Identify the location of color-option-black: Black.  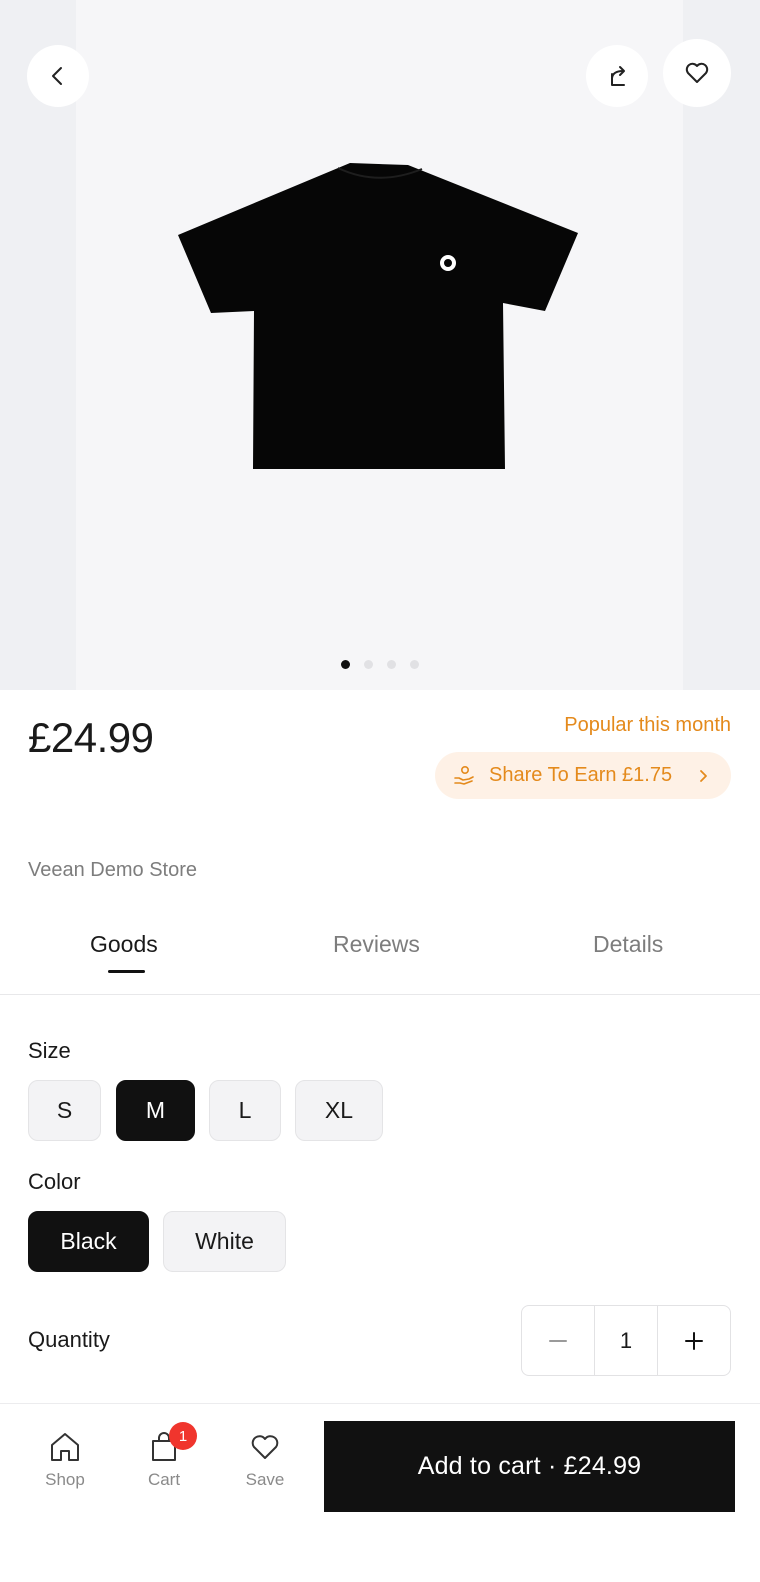
(88, 1241).